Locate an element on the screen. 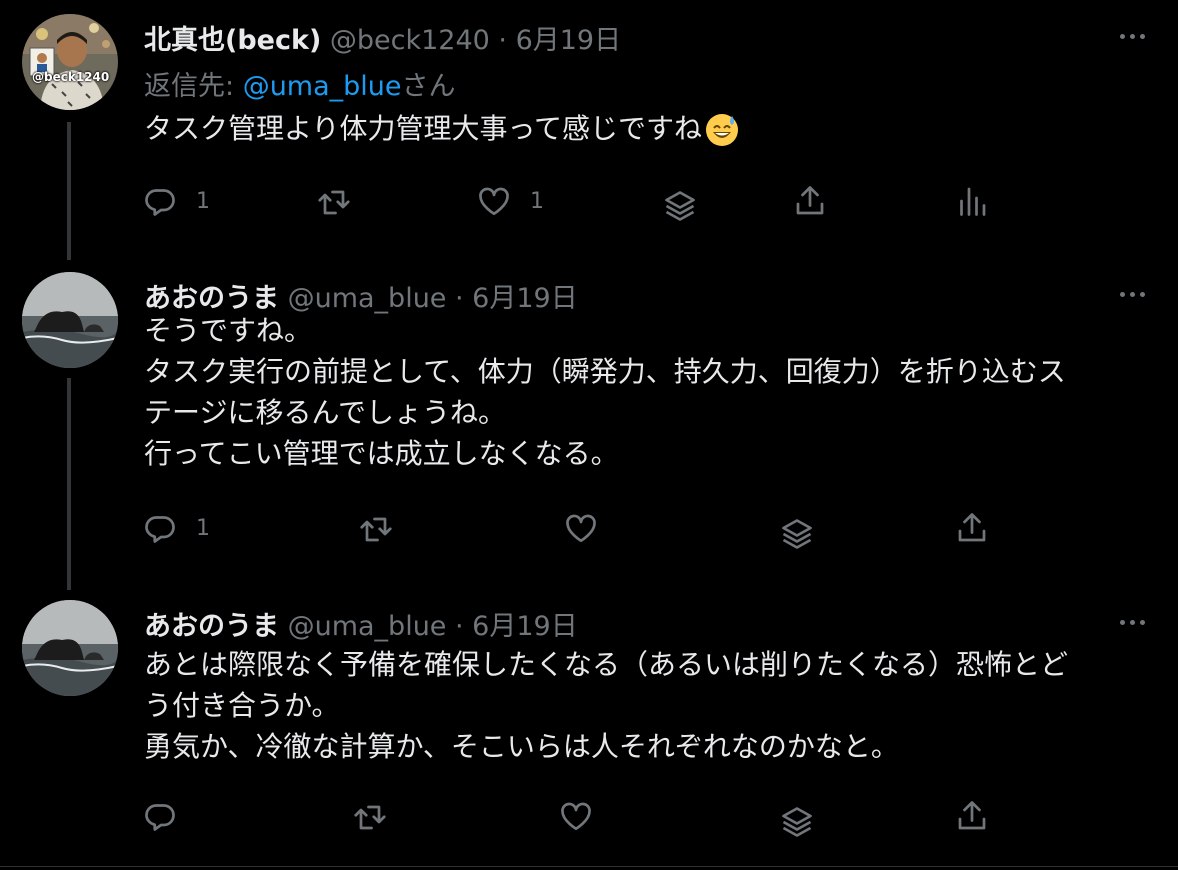 The height and width of the screenshot is (870, 1178). like-count: 1 is located at coordinates (537, 201).